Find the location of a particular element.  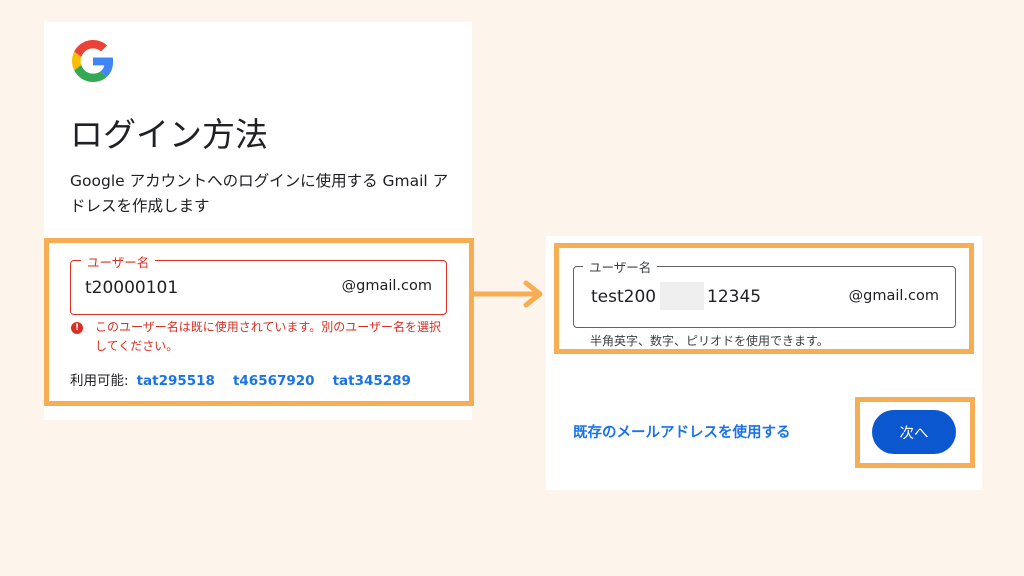

highlight-box-right is located at coordinates (764, 298).